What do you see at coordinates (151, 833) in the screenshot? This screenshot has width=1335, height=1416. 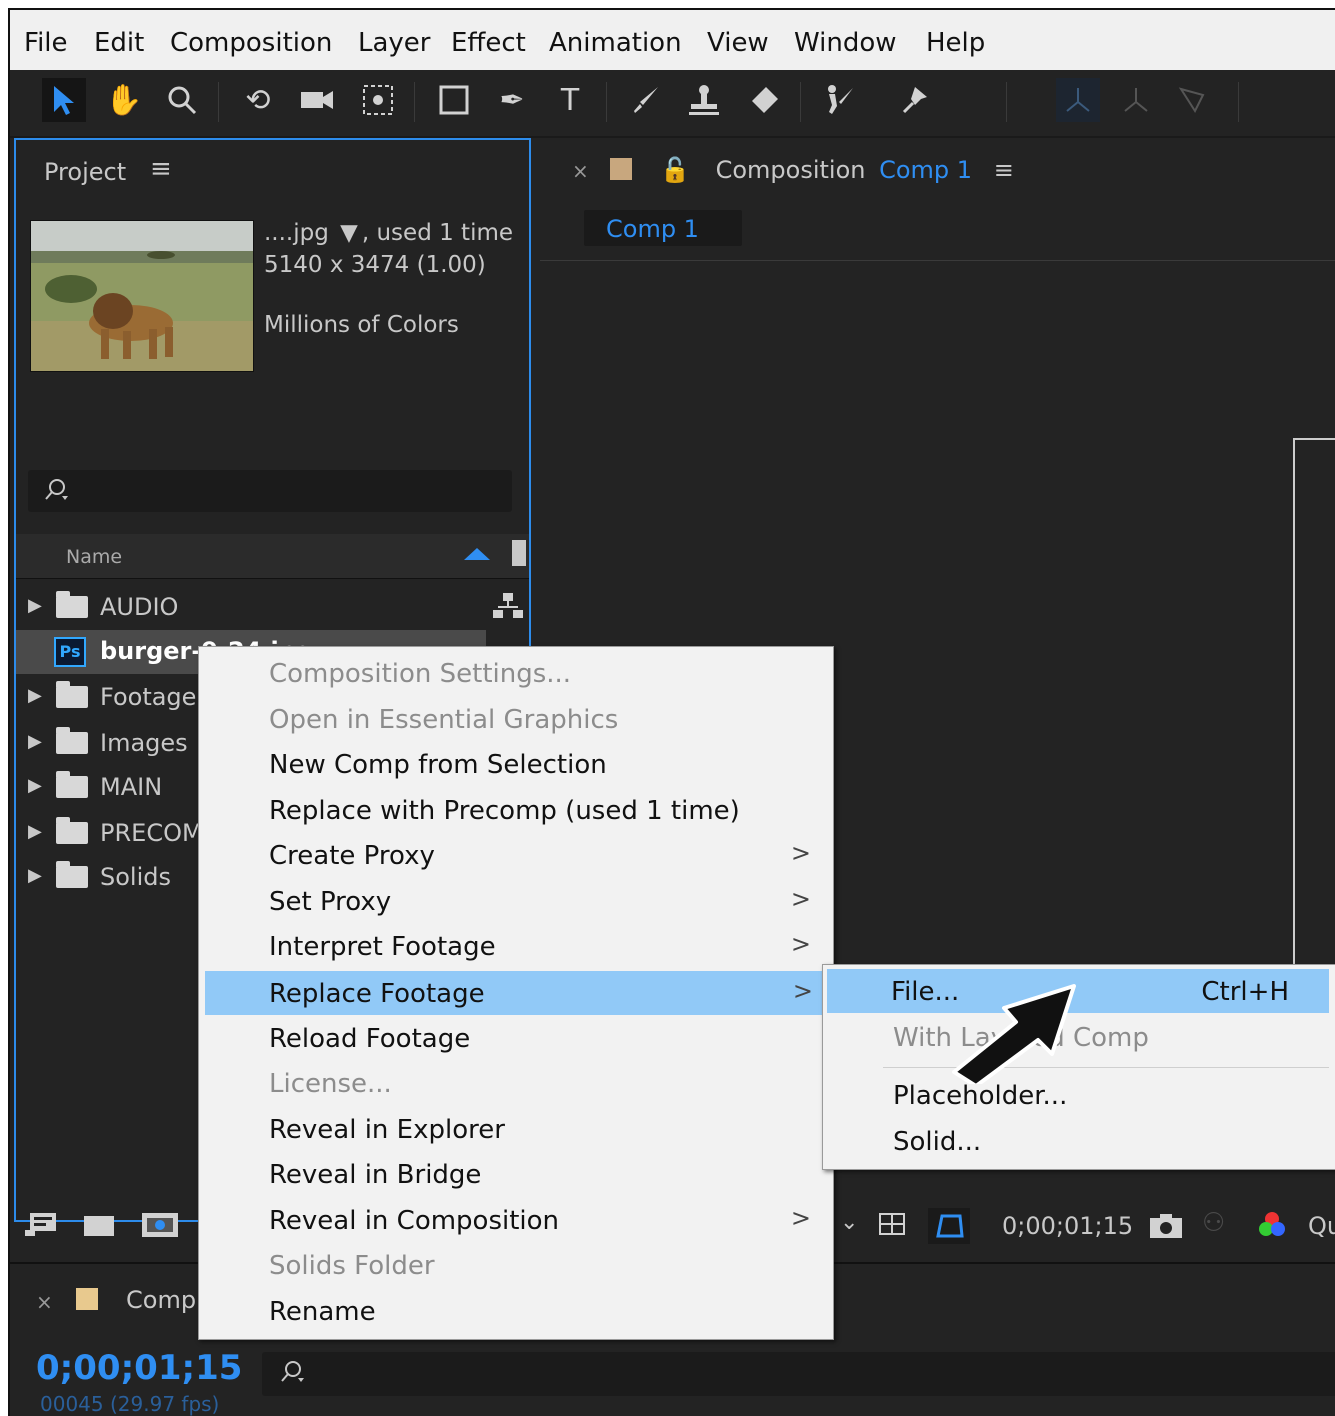 I see `project-item-label: PRECOM` at bounding box center [151, 833].